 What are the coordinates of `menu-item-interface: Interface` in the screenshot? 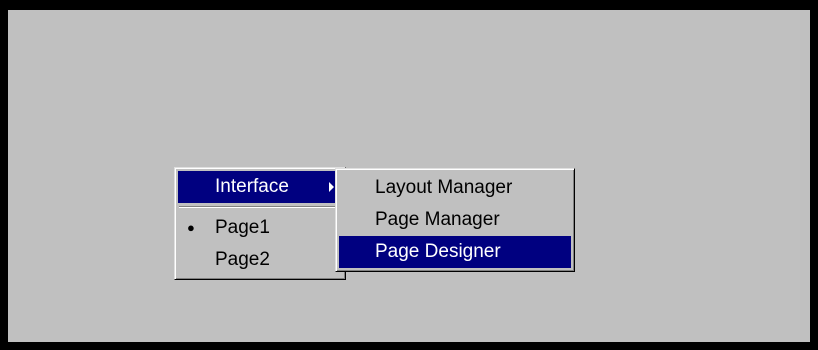 It's located at (260, 187).